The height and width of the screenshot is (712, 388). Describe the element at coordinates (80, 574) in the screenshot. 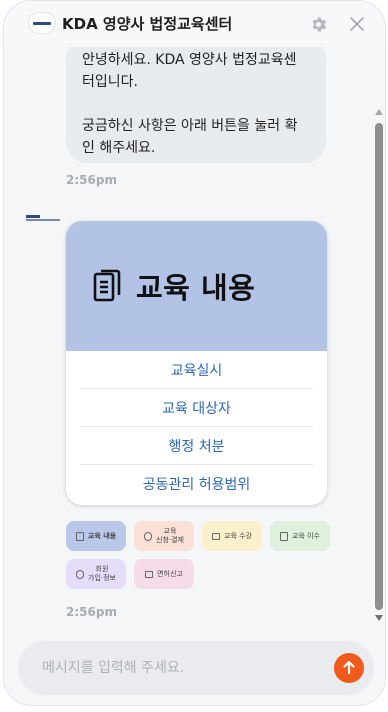

I see `user-icon` at that location.